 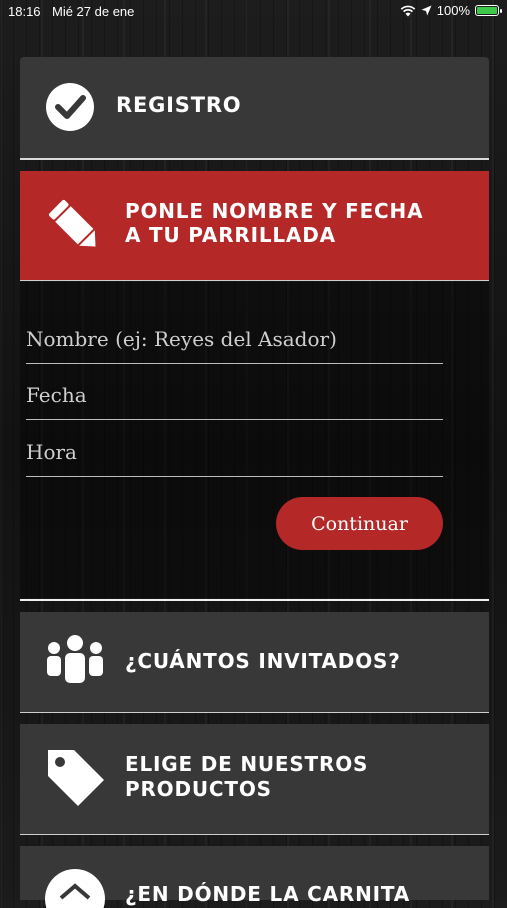 I want to click on step-parrillada: PONLE NOMBRE Y FECHA A TU PARRILLADA, so click(x=254, y=225).